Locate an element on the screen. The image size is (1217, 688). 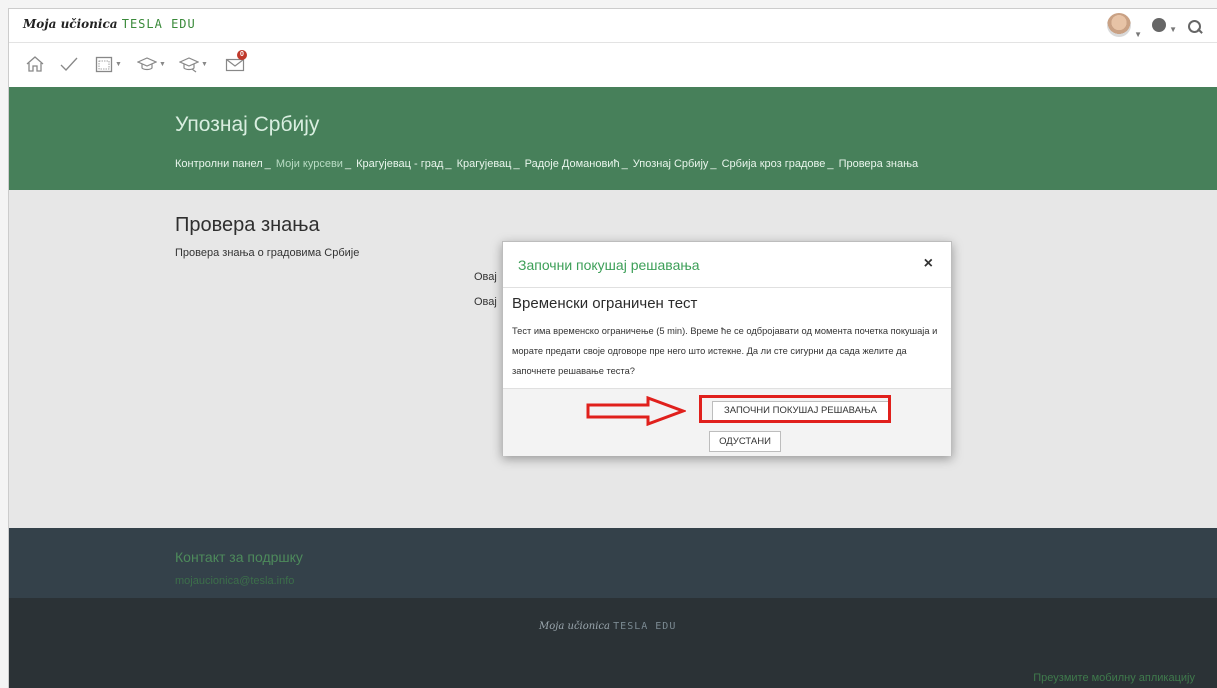
site-logo: Moja učionica TESLA EDU is located at coordinates (109, 24).